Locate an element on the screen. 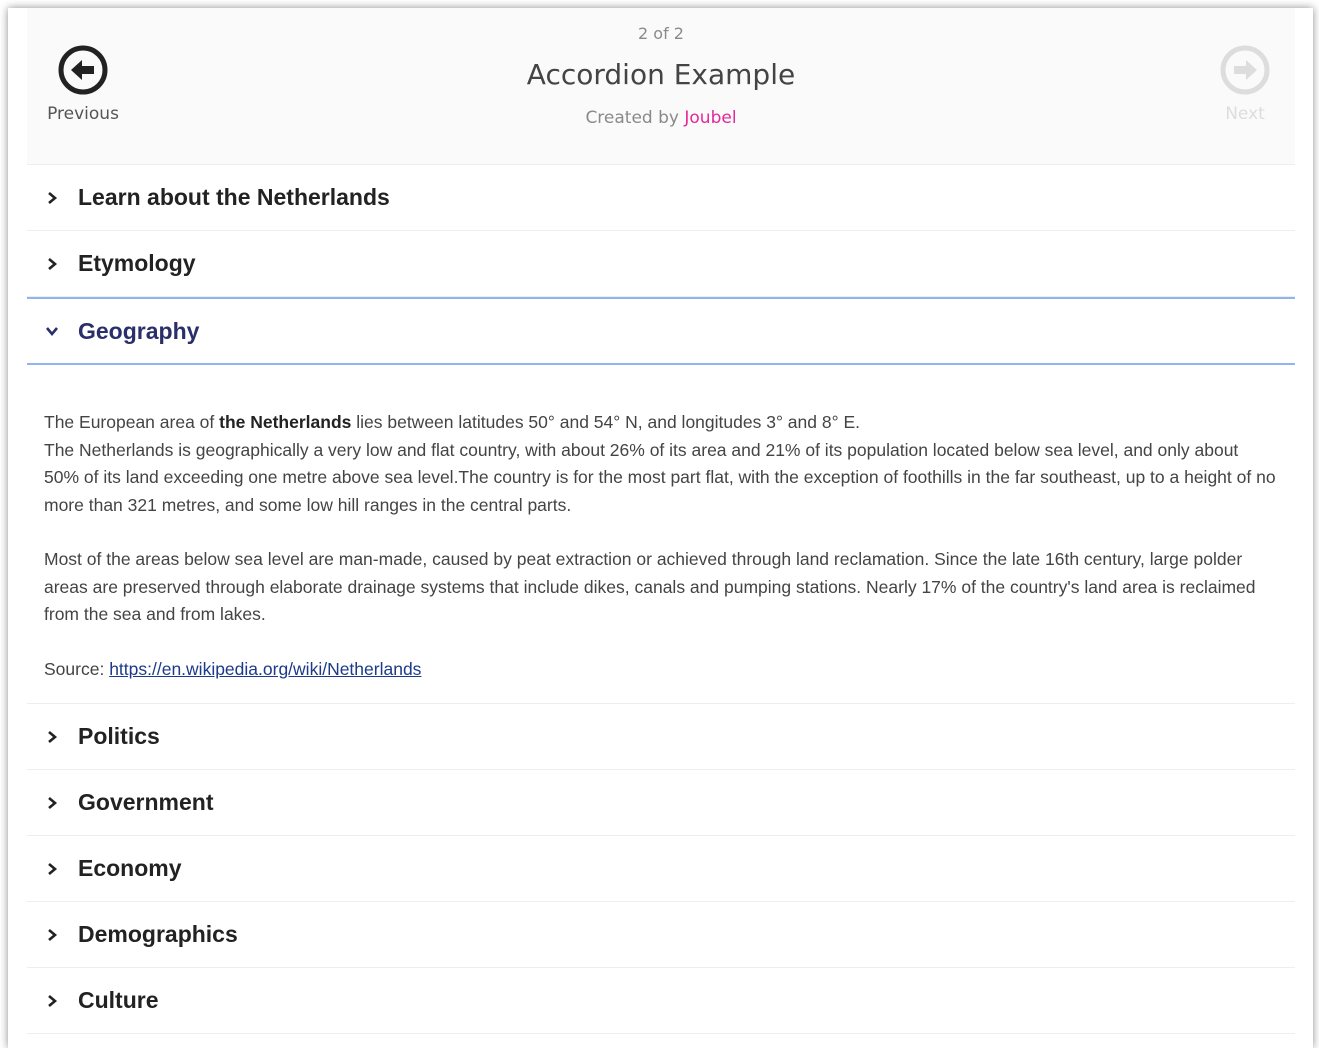  accordion-header-learn: Learn about the Netherlands is located at coordinates (661, 197).